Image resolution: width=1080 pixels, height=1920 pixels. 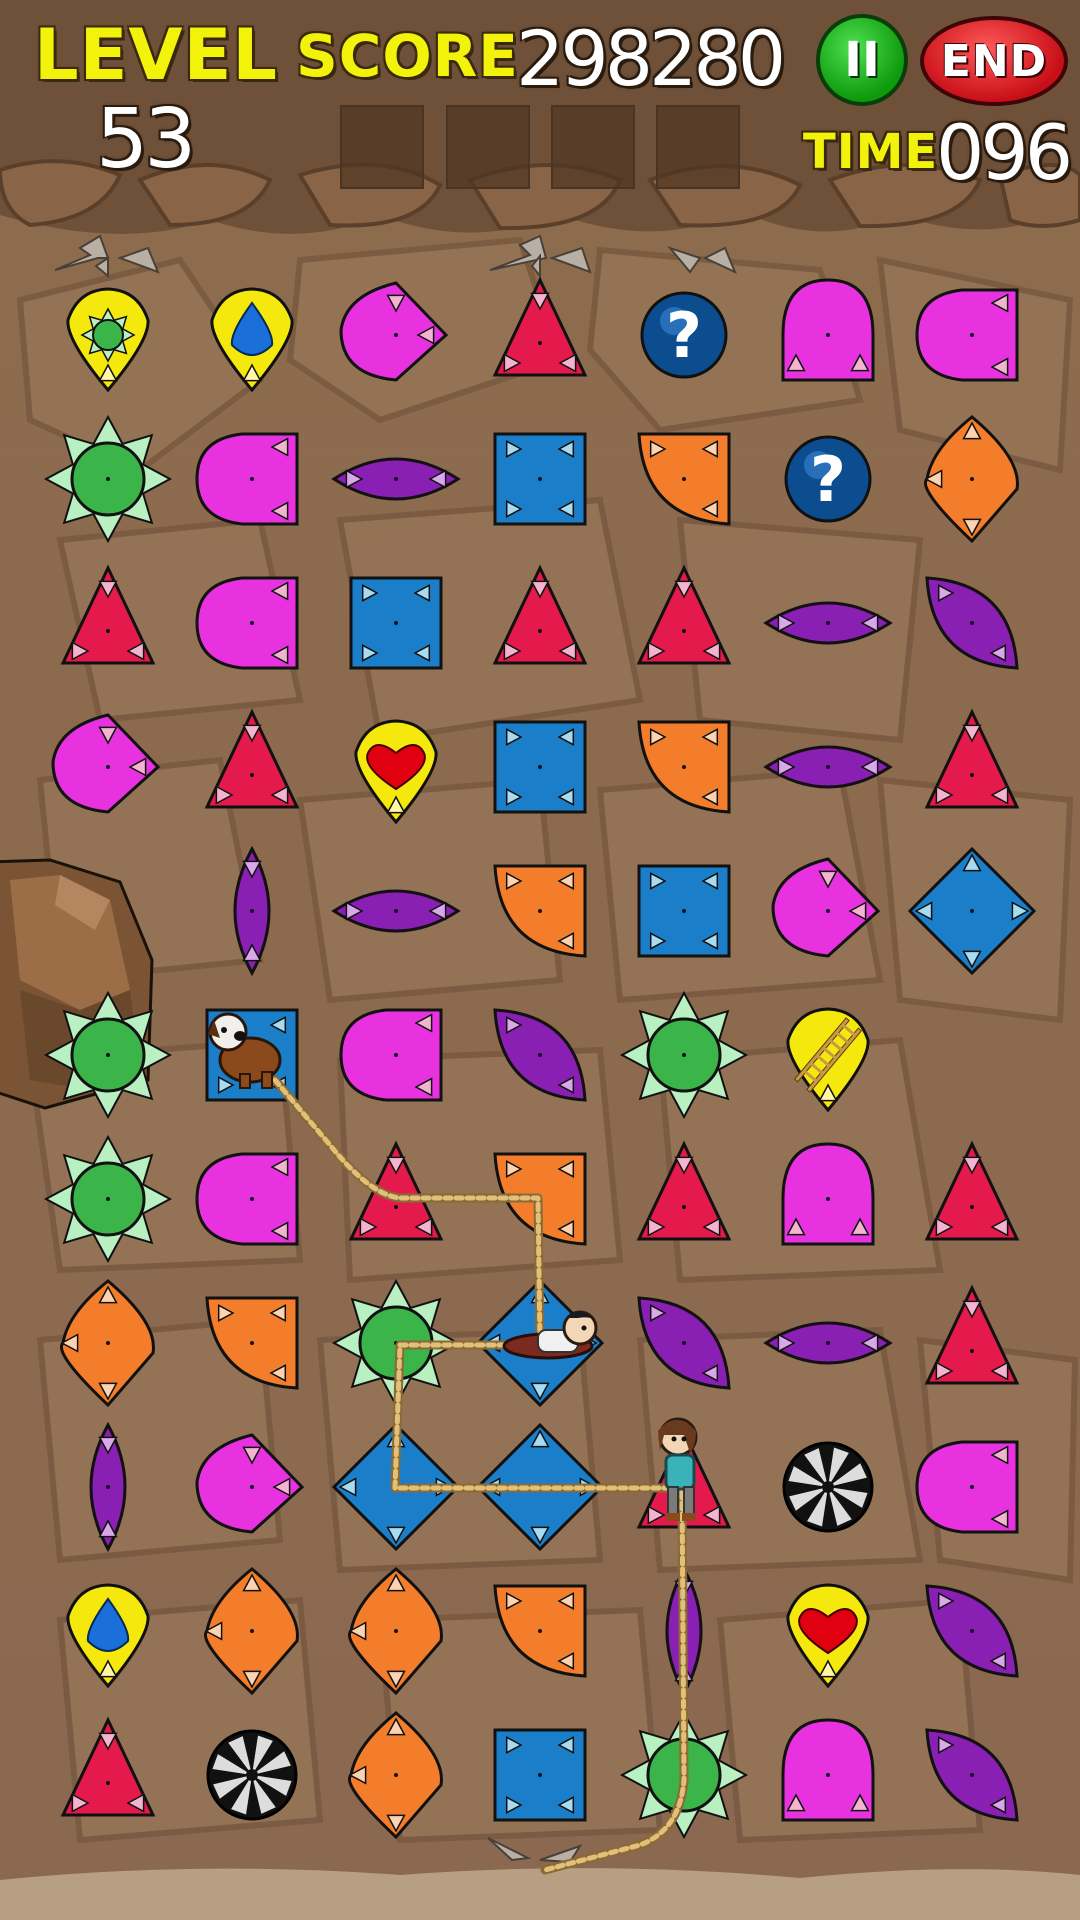 I want to click on blue-diamond-tile, so click(x=972, y=911).